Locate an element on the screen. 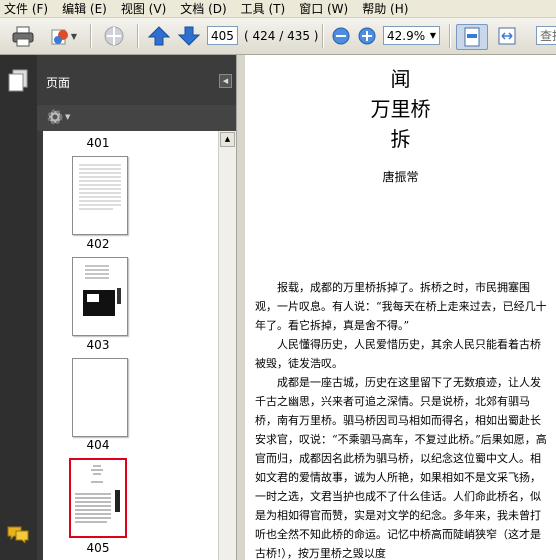 This screenshot has width=556, height=560. collaborate-button is located at coordinates (114, 36).